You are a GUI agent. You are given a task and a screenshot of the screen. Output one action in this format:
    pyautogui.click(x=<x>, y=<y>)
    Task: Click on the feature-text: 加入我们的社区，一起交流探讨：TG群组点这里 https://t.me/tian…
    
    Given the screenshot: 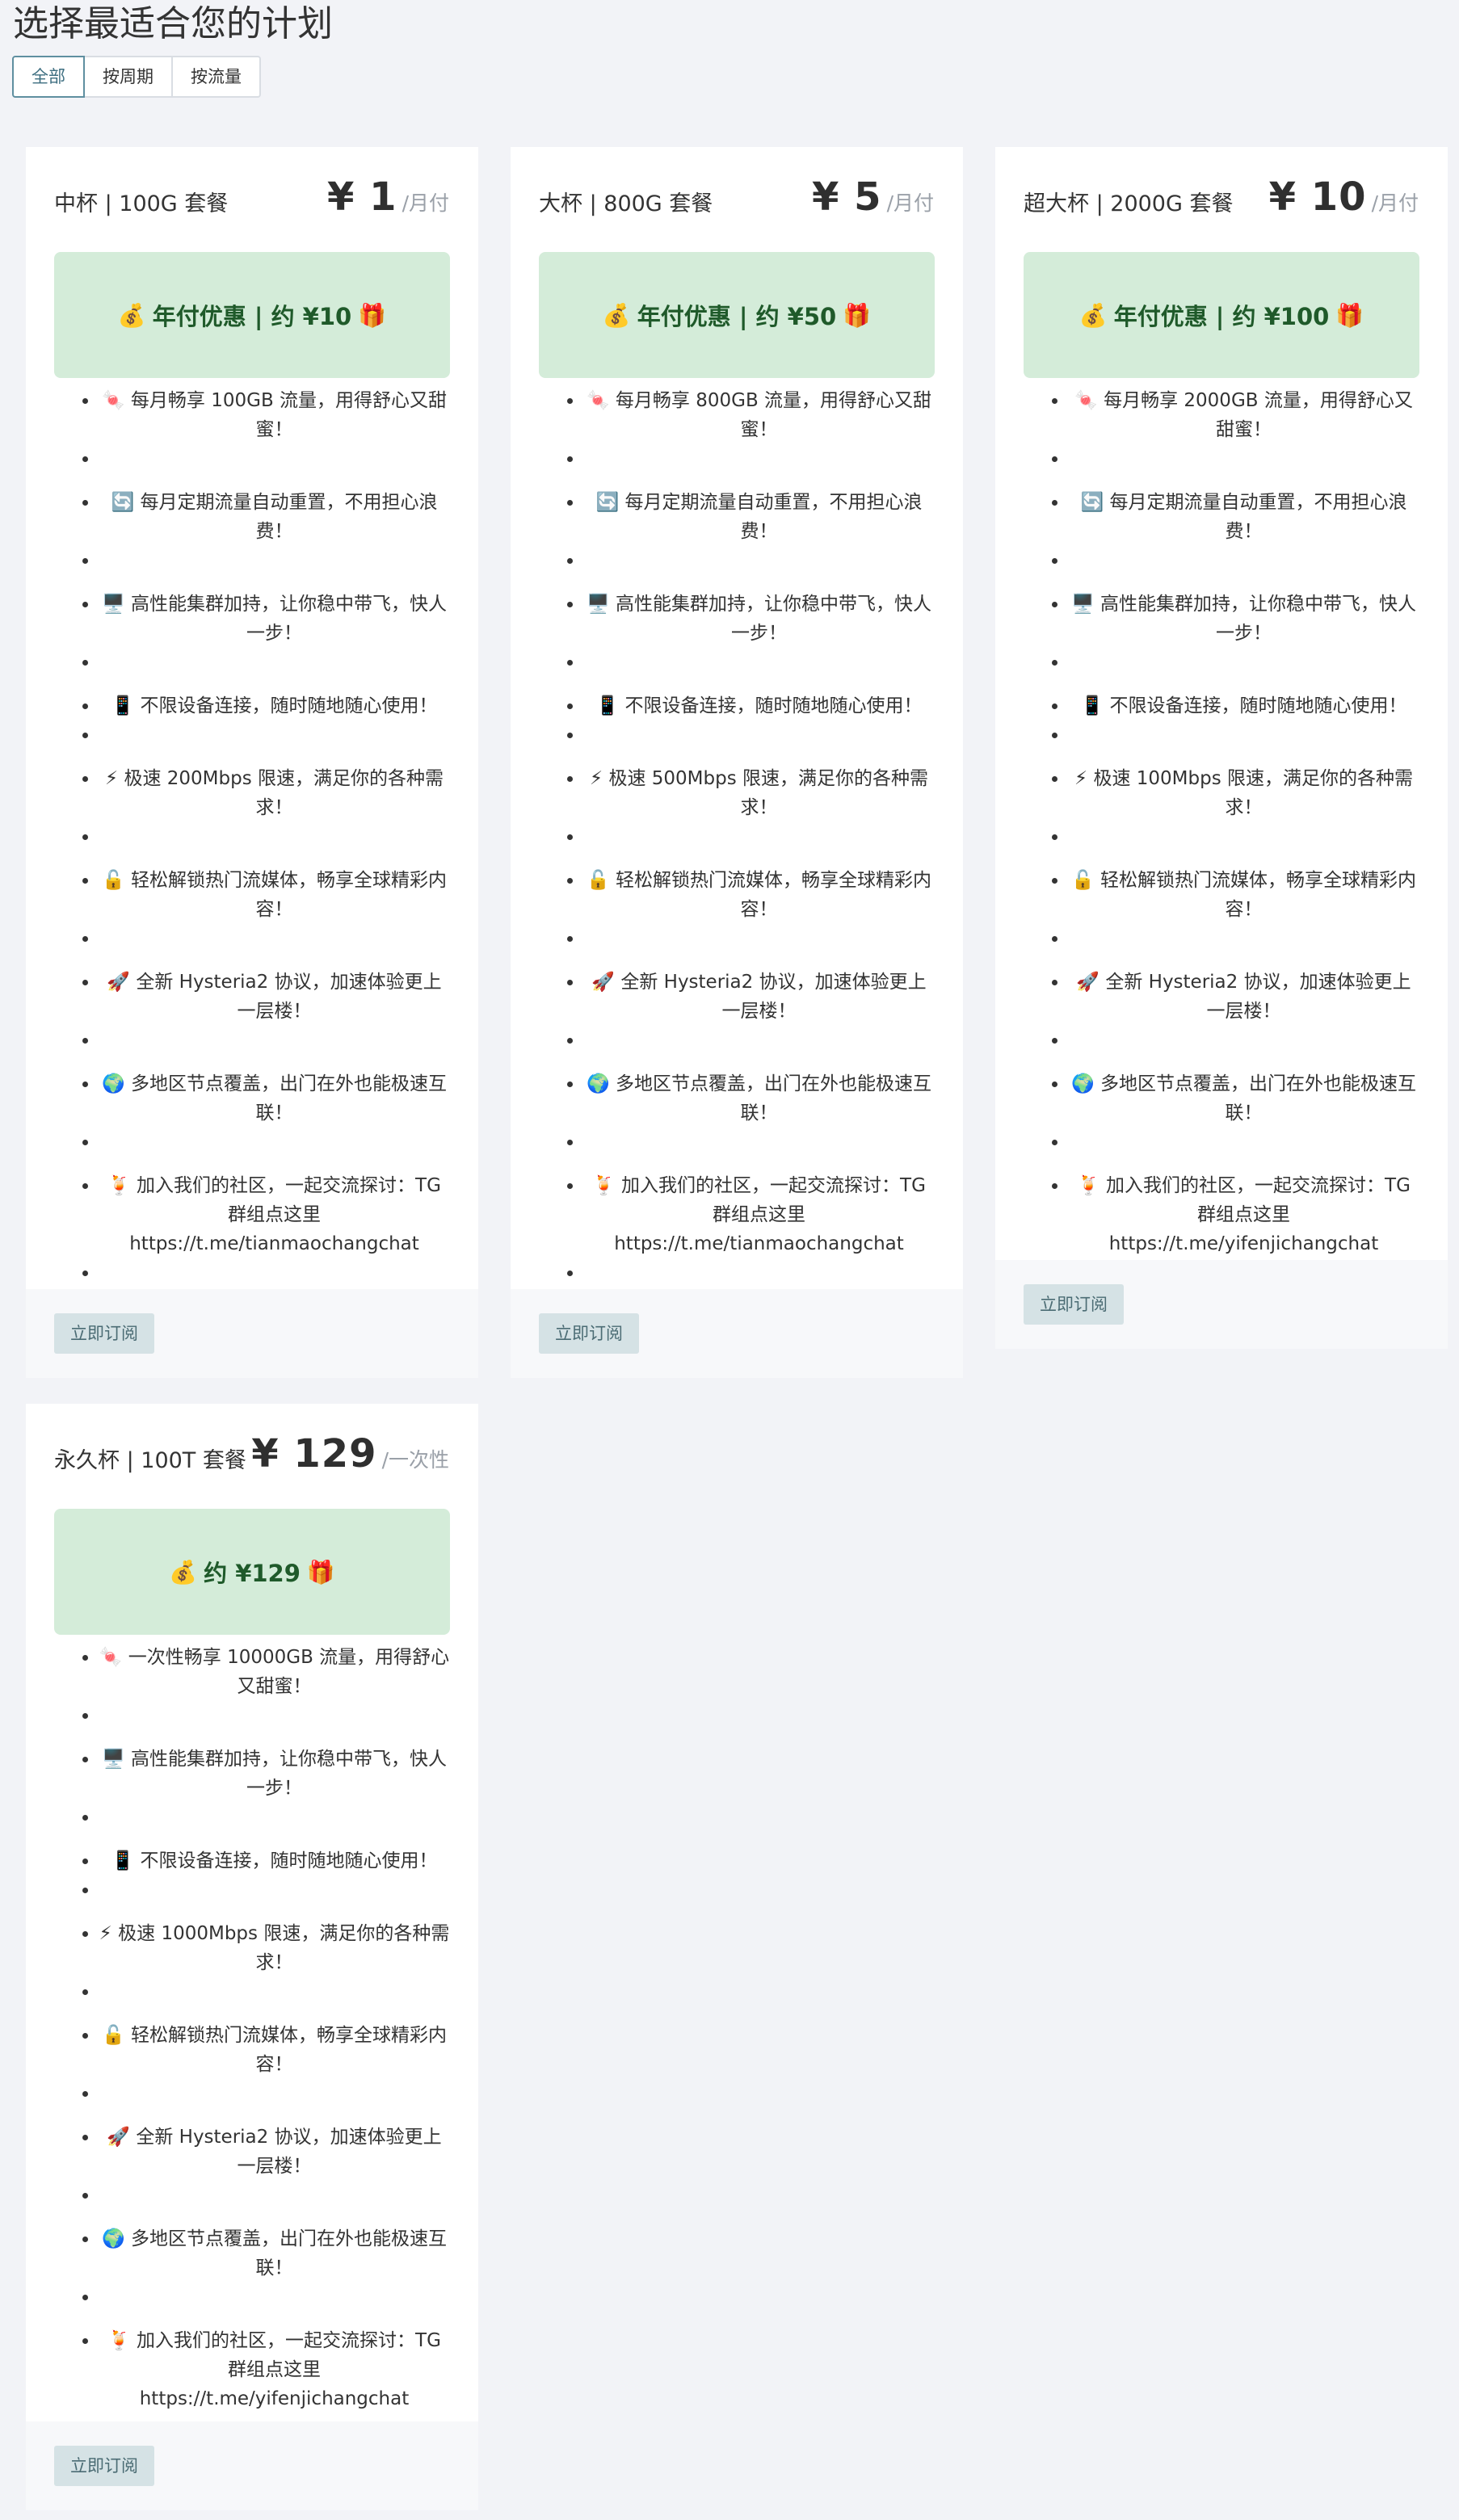 What is the action you would take?
    pyautogui.click(x=285, y=1214)
    